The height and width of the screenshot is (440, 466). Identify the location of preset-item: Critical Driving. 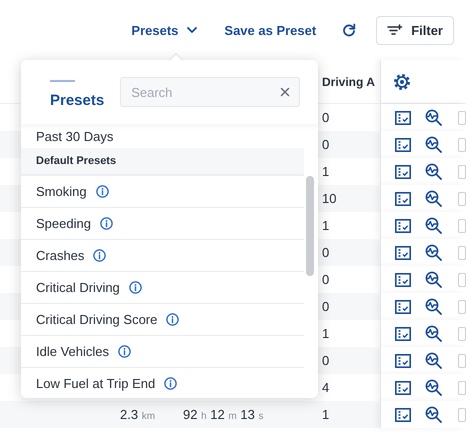
(78, 287).